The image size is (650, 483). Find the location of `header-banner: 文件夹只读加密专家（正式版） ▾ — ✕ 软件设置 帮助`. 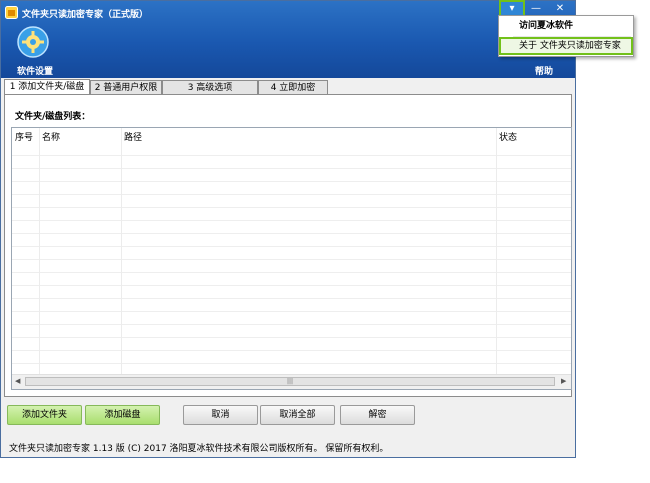

header-banner: 文件夹只读加密专家（正式版） ▾ — ✕ 软件设置 帮助 is located at coordinates (288, 39).